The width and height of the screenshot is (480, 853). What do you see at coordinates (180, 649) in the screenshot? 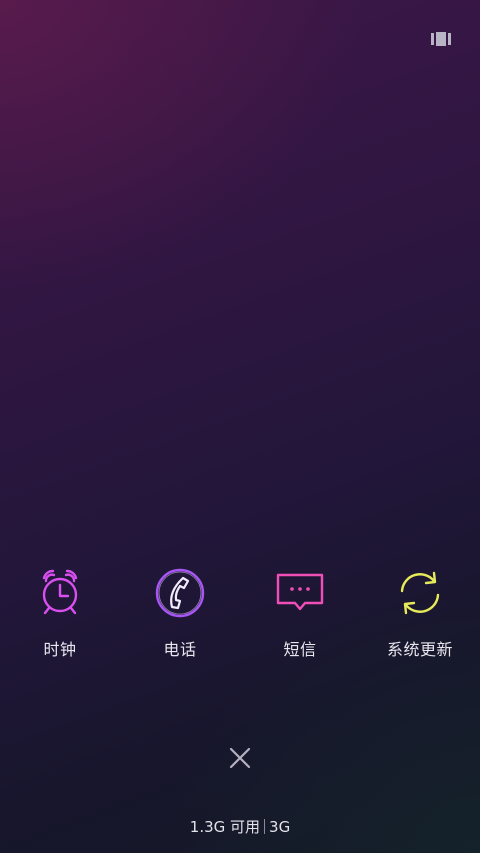
I see `app-phone-label: 电话` at bounding box center [180, 649].